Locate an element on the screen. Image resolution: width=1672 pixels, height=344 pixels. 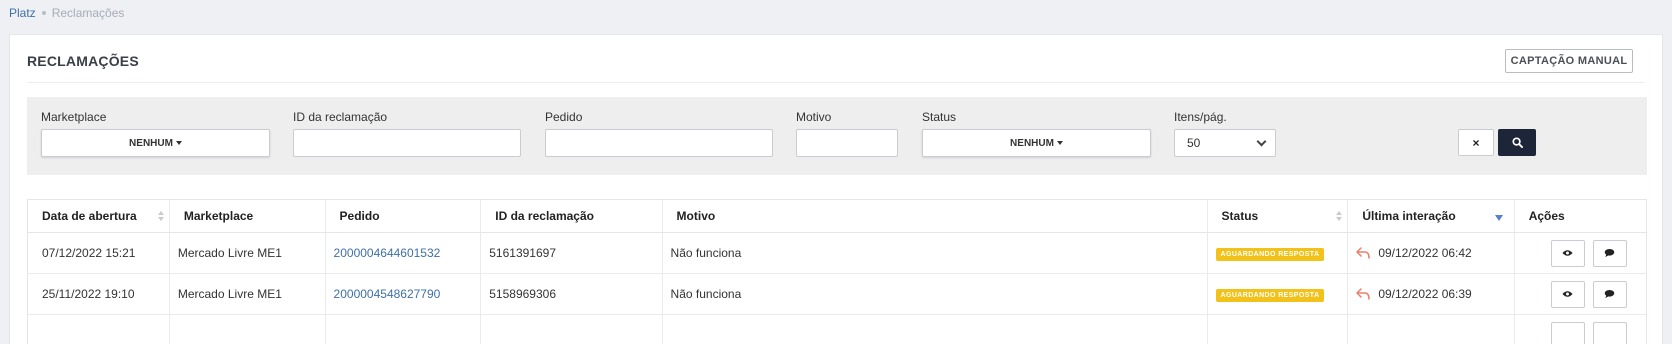
reason-input is located at coordinates (847, 143).